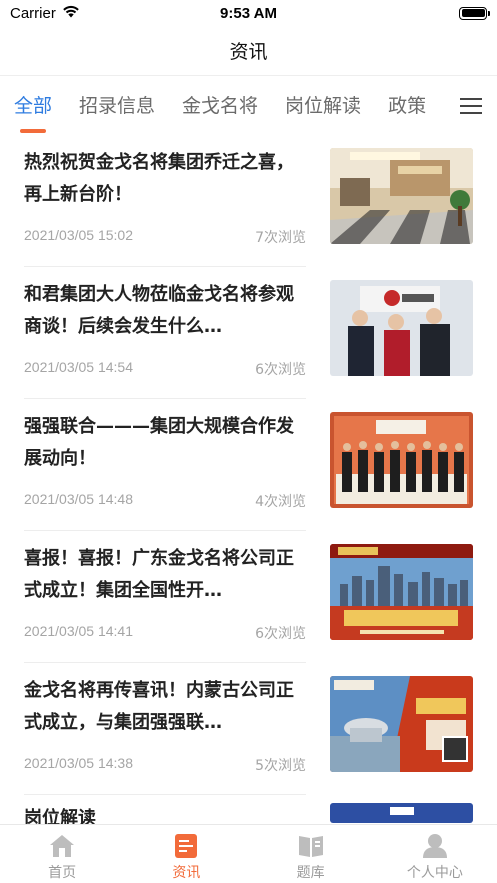 The image size is (497, 883). I want to click on article-date: 2021/03/05 14:54, so click(78, 367).